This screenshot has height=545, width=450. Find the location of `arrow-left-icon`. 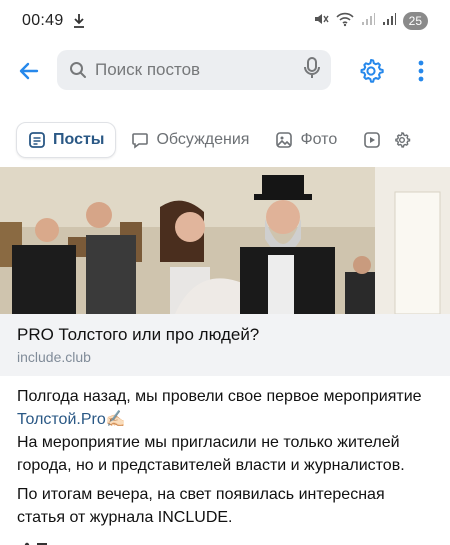

arrow-left-icon is located at coordinates (29, 71).